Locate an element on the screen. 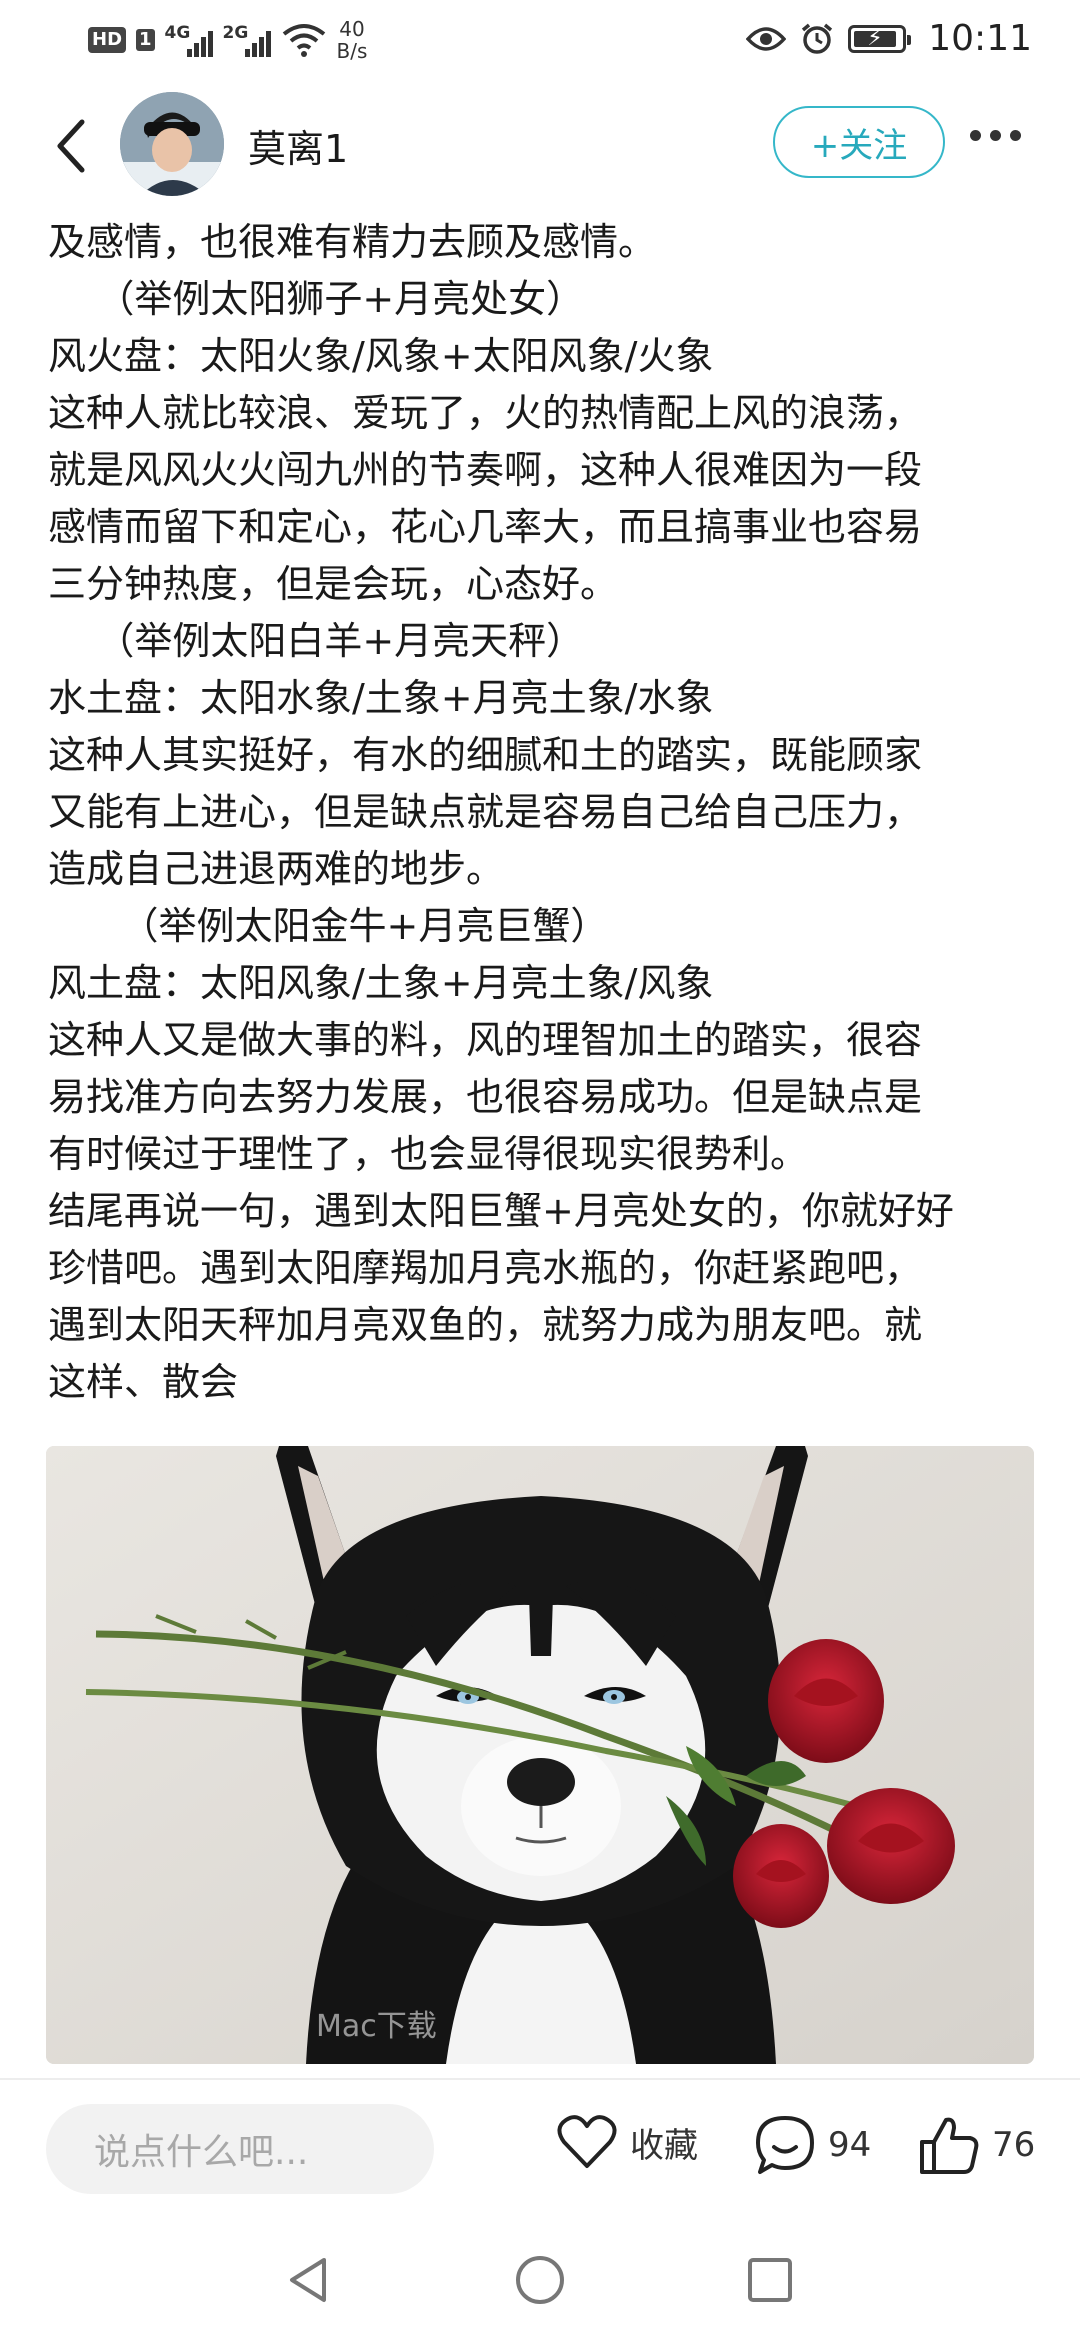  status-right-group: ⚡ 10:11 is located at coordinates (889, 38).